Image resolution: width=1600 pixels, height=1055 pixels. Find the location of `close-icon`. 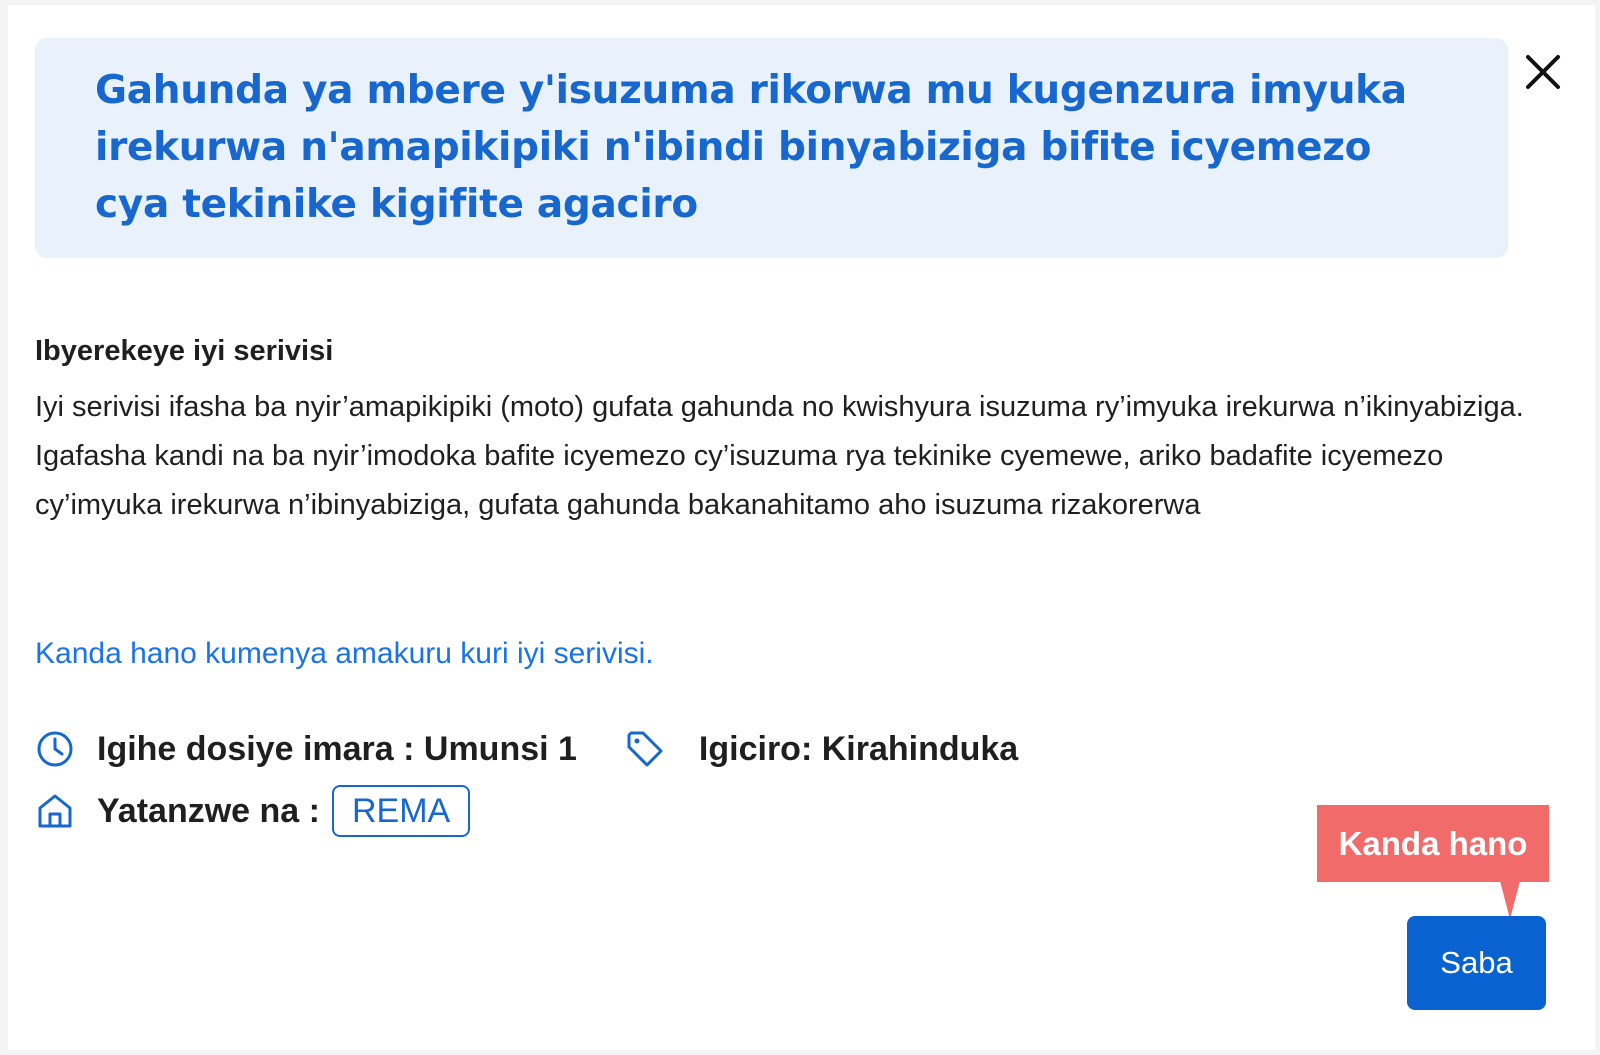

close-icon is located at coordinates (1543, 72).